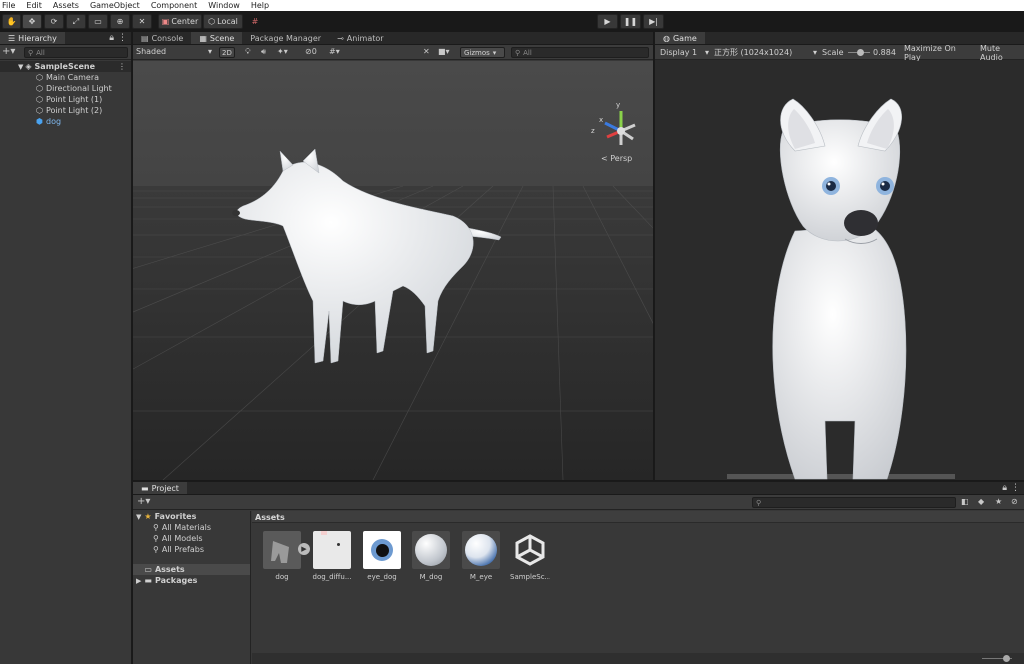 The image size is (1024, 664). What do you see at coordinates (66, 5) in the screenshot?
I see `menu-assets: Assets` at bounding box center [66, 5].